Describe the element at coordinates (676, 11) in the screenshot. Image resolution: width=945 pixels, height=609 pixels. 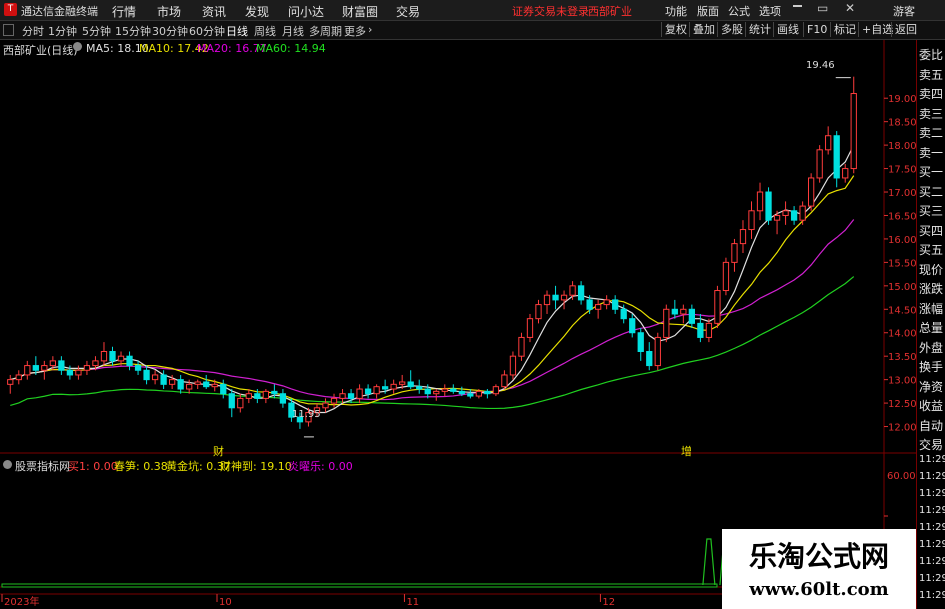
I see `menu-gongneng: 功能` at that location.